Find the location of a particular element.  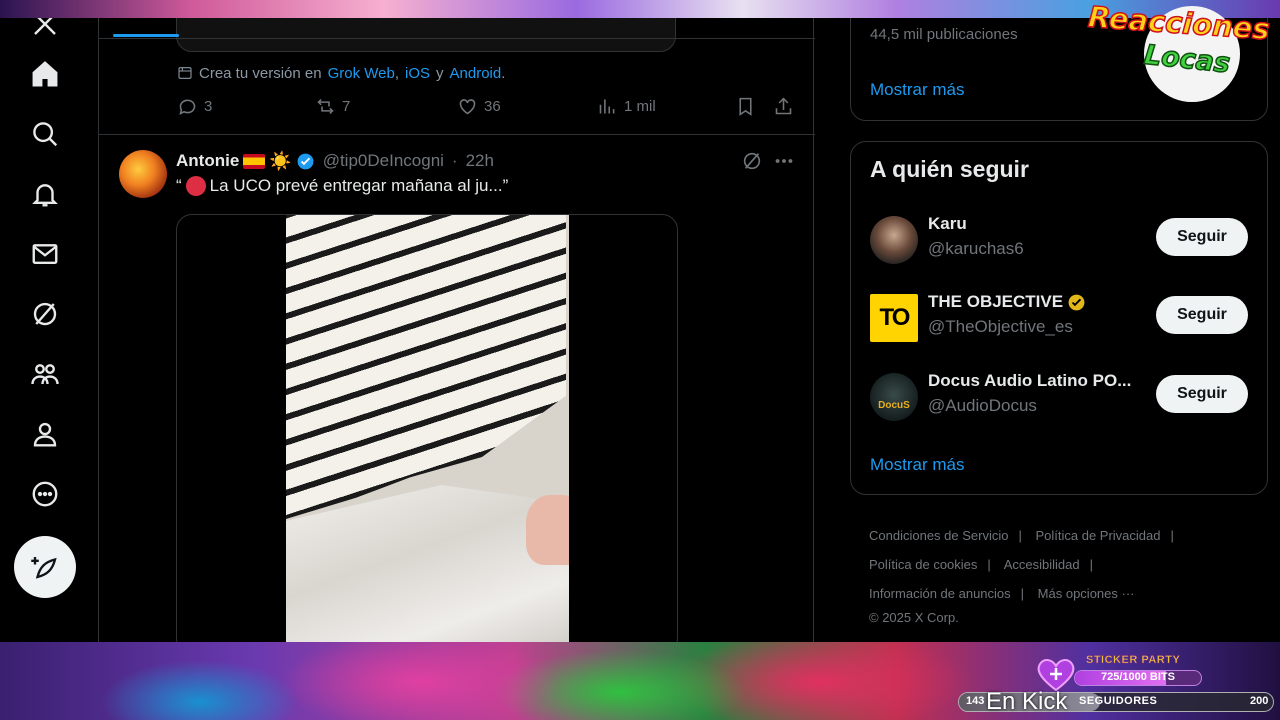

tweet-timestamp: 22h is located at coordinates (480, 161).